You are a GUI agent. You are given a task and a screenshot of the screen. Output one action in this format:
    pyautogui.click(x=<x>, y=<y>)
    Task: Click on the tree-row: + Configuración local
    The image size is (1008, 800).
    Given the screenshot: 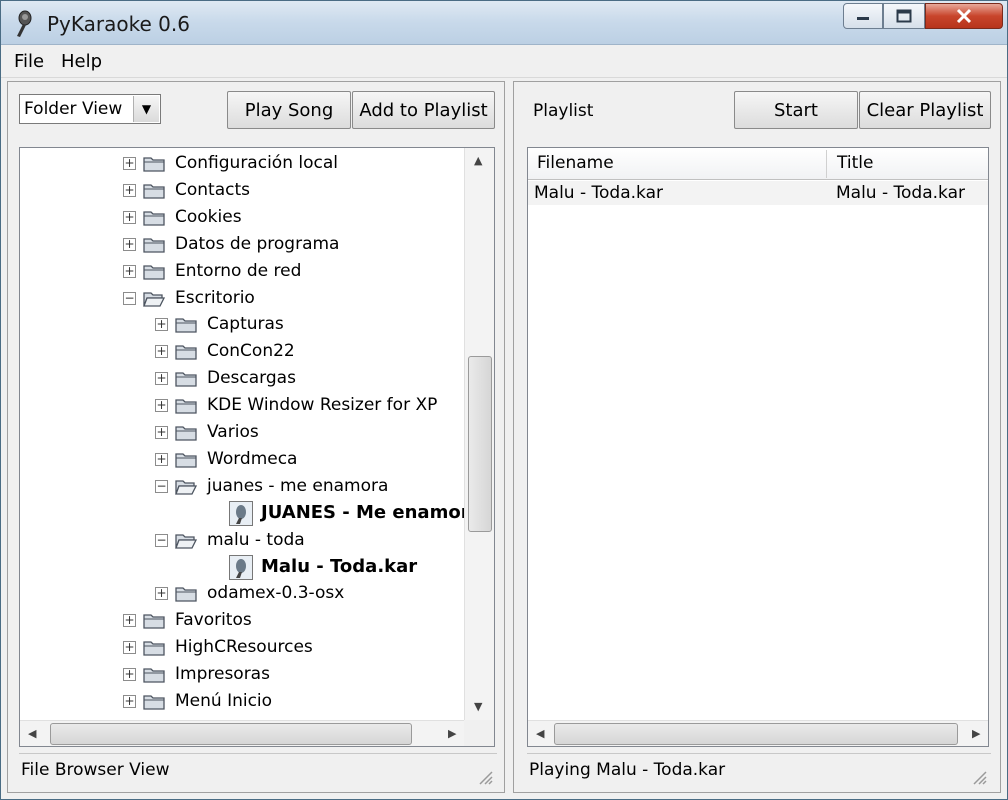 What is the action you would take?
    pyautogui.click(x=242, y=163)
    